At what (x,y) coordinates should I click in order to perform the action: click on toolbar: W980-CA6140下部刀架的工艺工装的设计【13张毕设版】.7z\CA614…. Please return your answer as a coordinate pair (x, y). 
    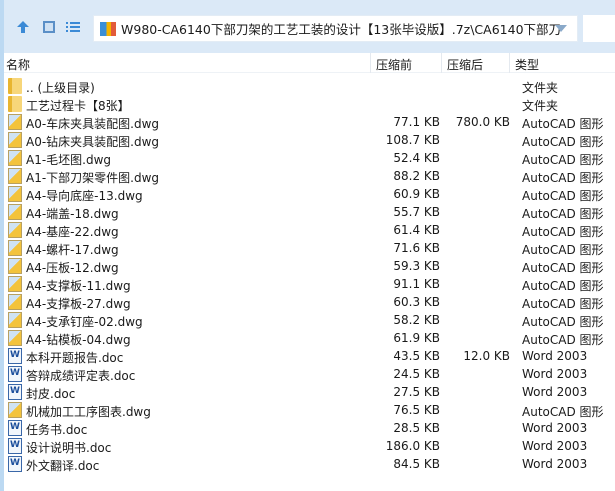
    Looking at the image, I should click on (307, 26).